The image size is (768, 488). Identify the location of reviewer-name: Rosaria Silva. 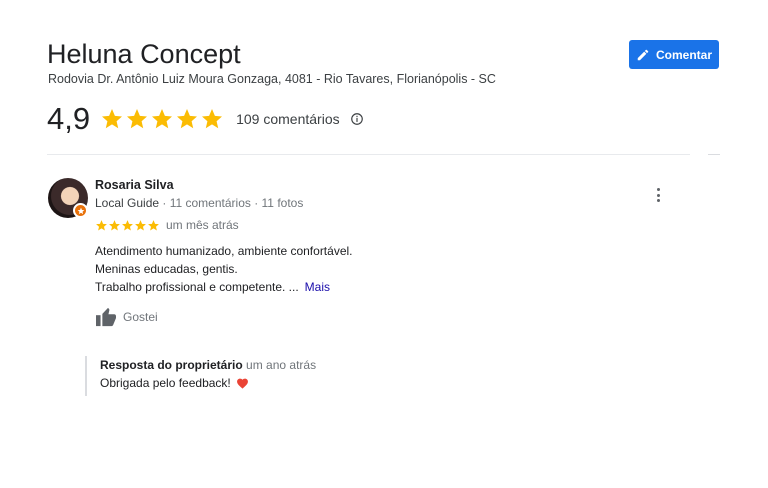
(134, 185).